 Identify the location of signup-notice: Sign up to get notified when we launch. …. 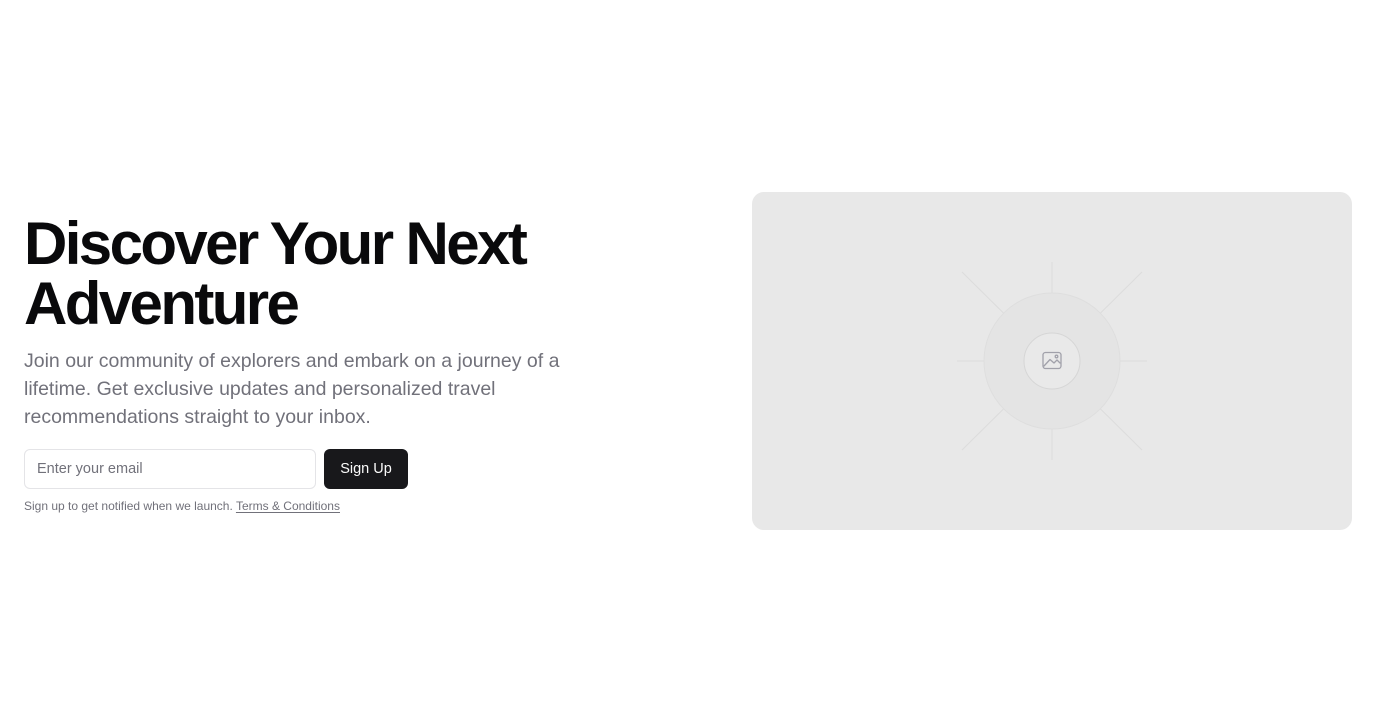
(334, 506).